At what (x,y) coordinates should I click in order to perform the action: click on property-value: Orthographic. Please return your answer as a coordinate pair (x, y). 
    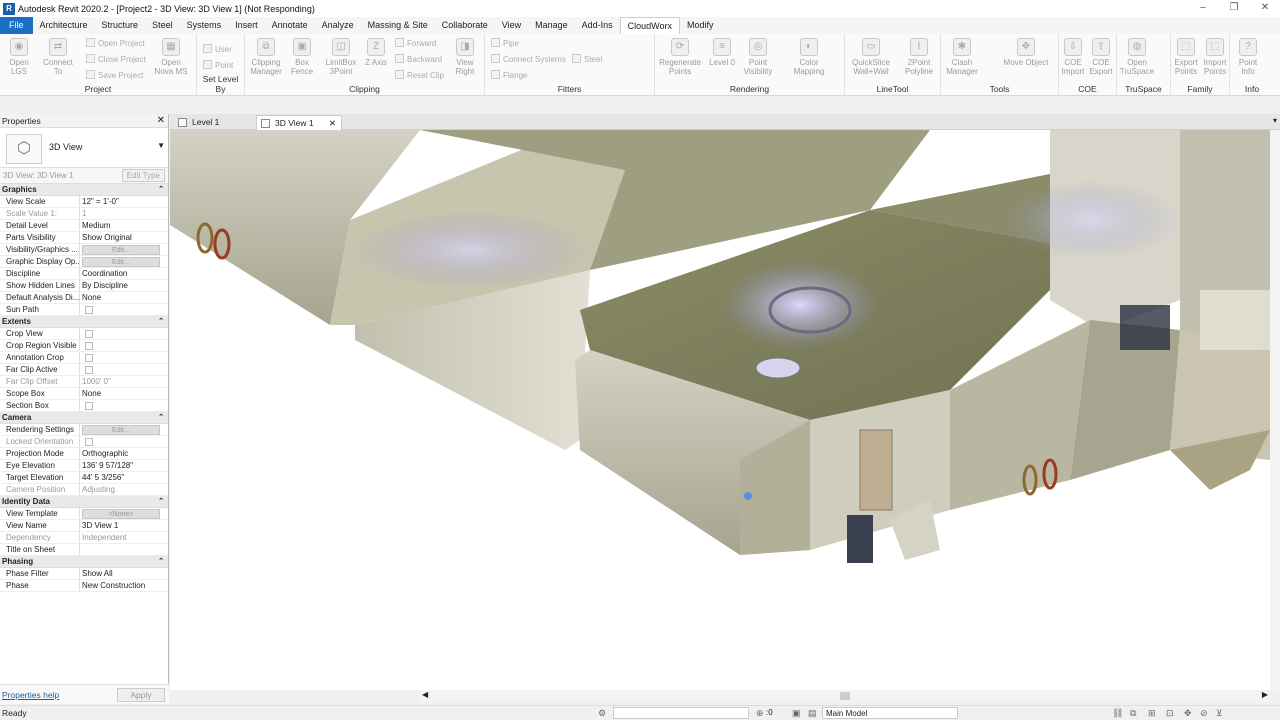
    Looking at the image, I should click on (124, 453).